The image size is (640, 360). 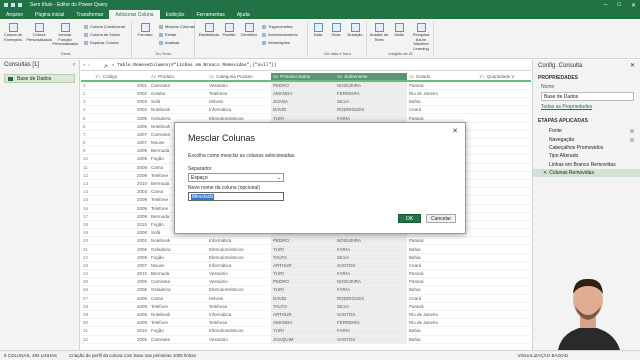 I want to click on statistics-icon, so click(x=209, y=27).